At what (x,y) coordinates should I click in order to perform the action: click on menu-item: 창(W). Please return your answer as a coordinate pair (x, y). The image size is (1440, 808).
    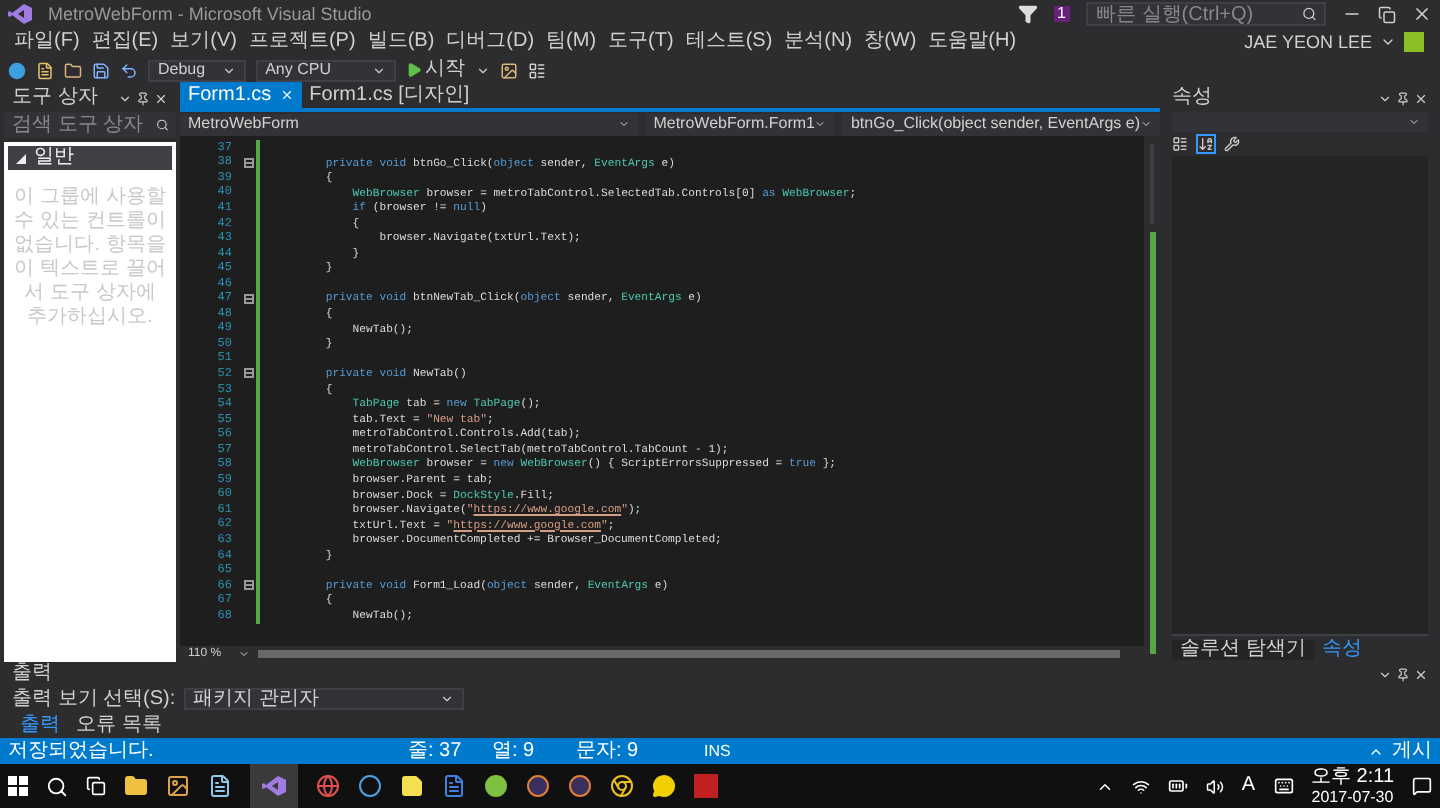
    Looking at the image, I should click on (890, 42).